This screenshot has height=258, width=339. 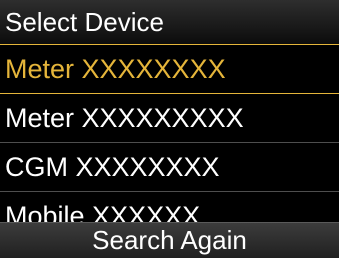 I want to click on device-item-label: Meter XXXXXXXXX, so click(x=124, y=118).